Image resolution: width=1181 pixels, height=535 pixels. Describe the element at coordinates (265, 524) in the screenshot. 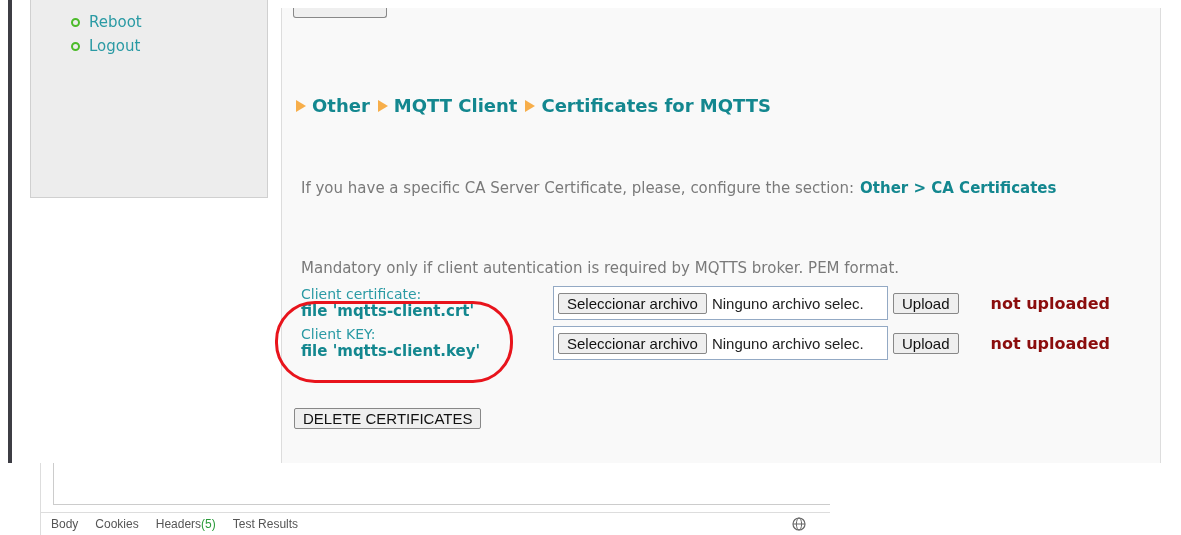

I see `tab: Test Results` at that location.